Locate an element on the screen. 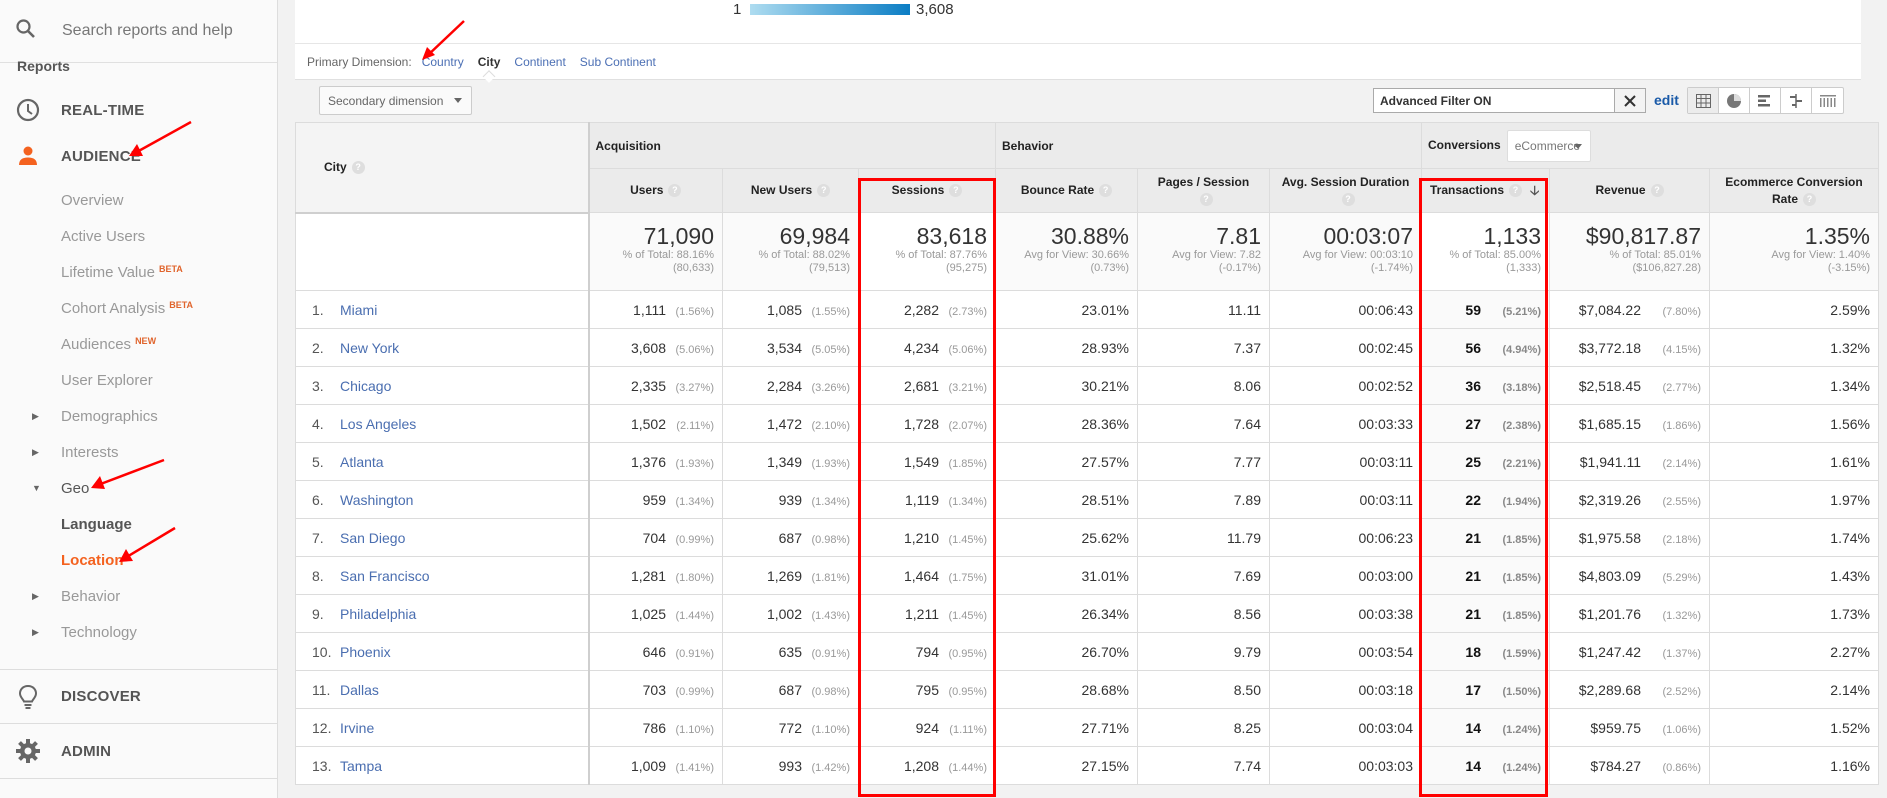  nav-admin: ADMIN is located at coordinates (139, 751).